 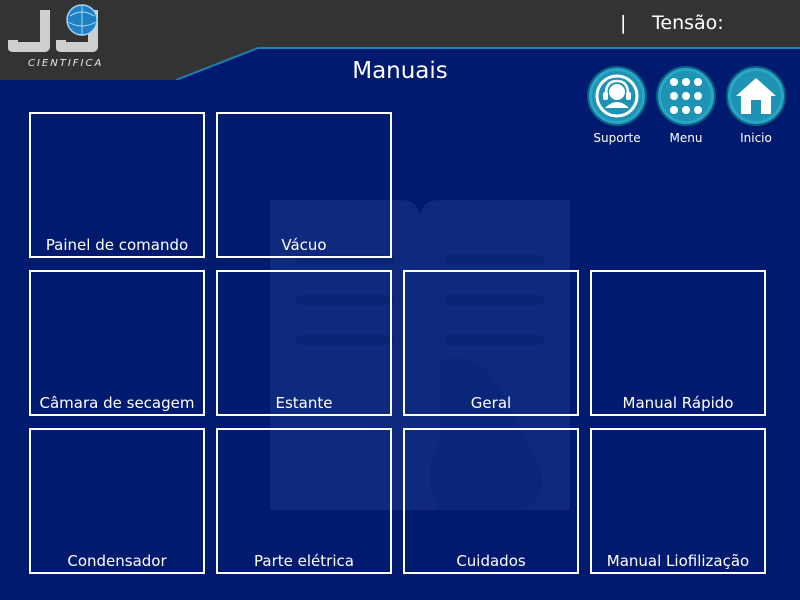 I want to click on manual-tile-label: Cuidados, so click(x=491, y=561).